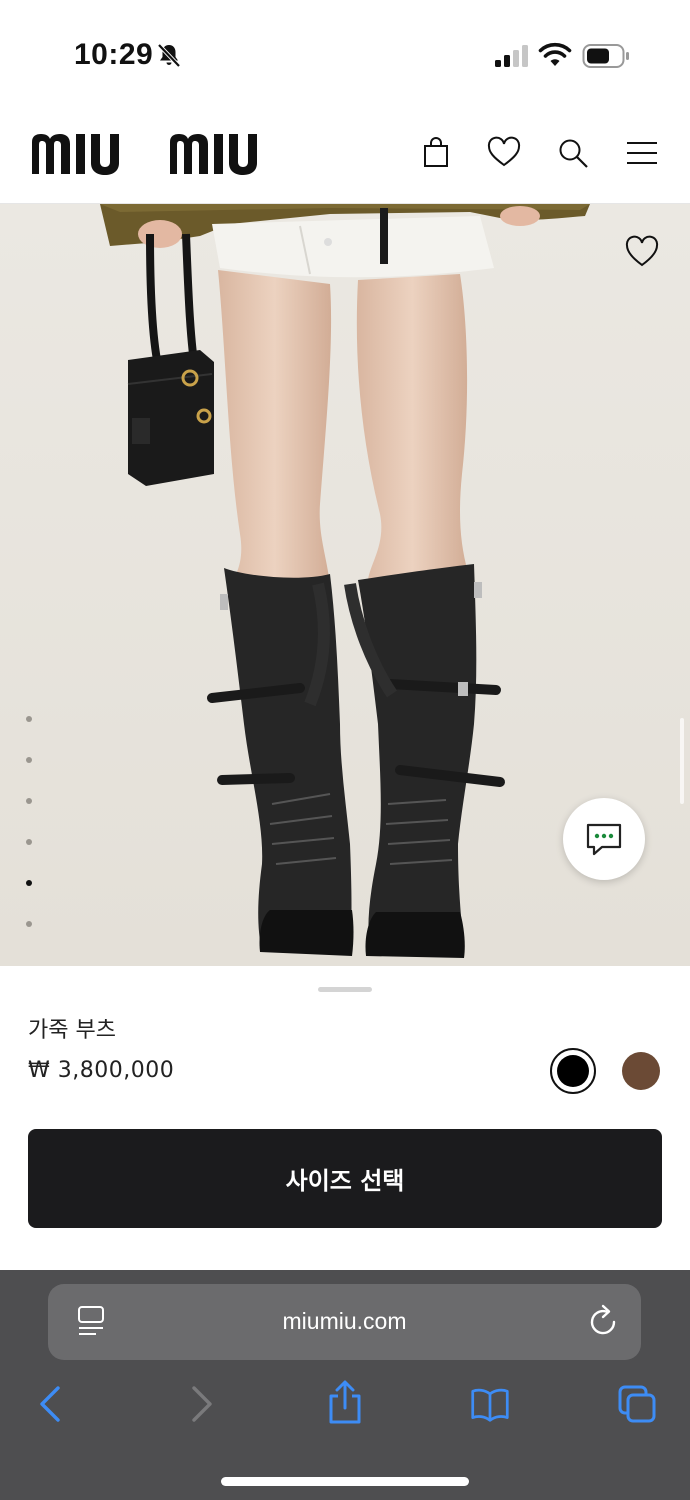 Image resolution: width=690 pixels, height=1500 pixels. I want to click on status-bar: 10:29, so click(345, 50).